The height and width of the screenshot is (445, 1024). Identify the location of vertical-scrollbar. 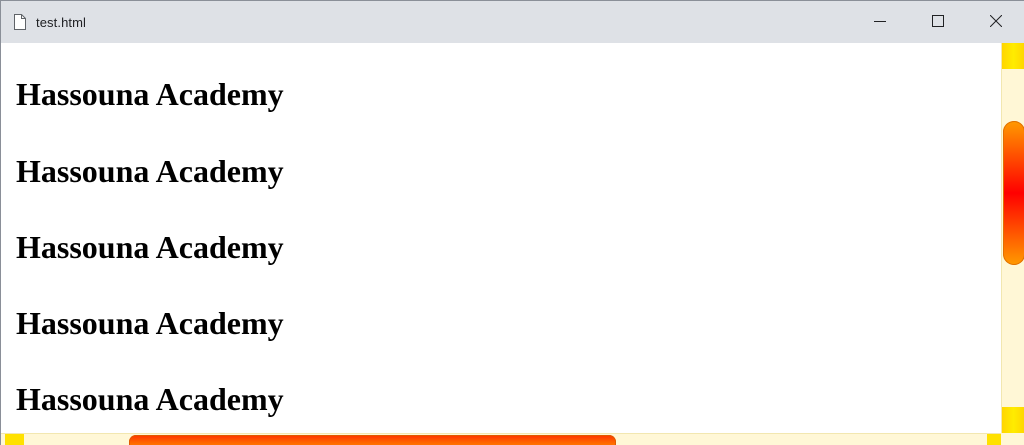
(1012, 238).